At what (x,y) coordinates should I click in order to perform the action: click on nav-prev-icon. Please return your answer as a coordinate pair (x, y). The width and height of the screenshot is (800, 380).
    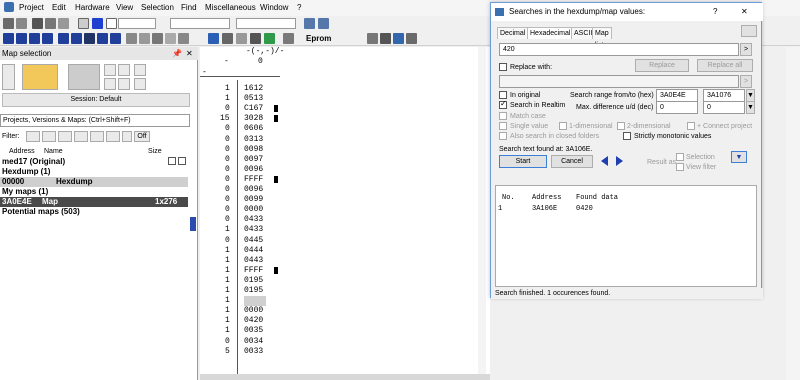
    Looking at the image, I should click on (21, 38).